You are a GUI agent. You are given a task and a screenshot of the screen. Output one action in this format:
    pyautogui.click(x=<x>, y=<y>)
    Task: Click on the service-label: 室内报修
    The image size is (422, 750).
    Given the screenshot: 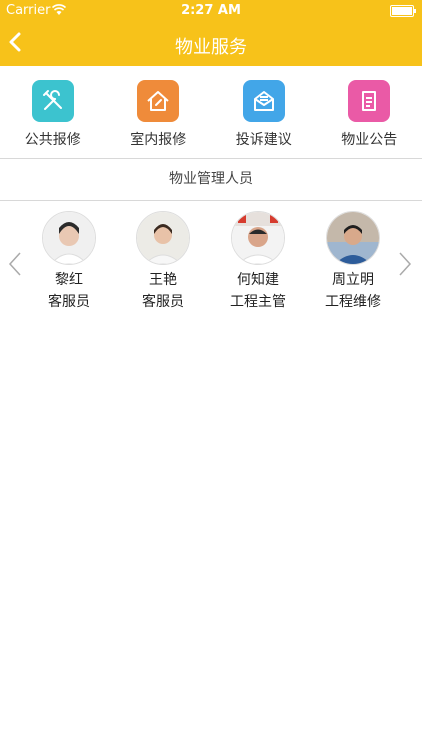 What is the action you would take?
    pyautogui.click(x=158, y=140)
    